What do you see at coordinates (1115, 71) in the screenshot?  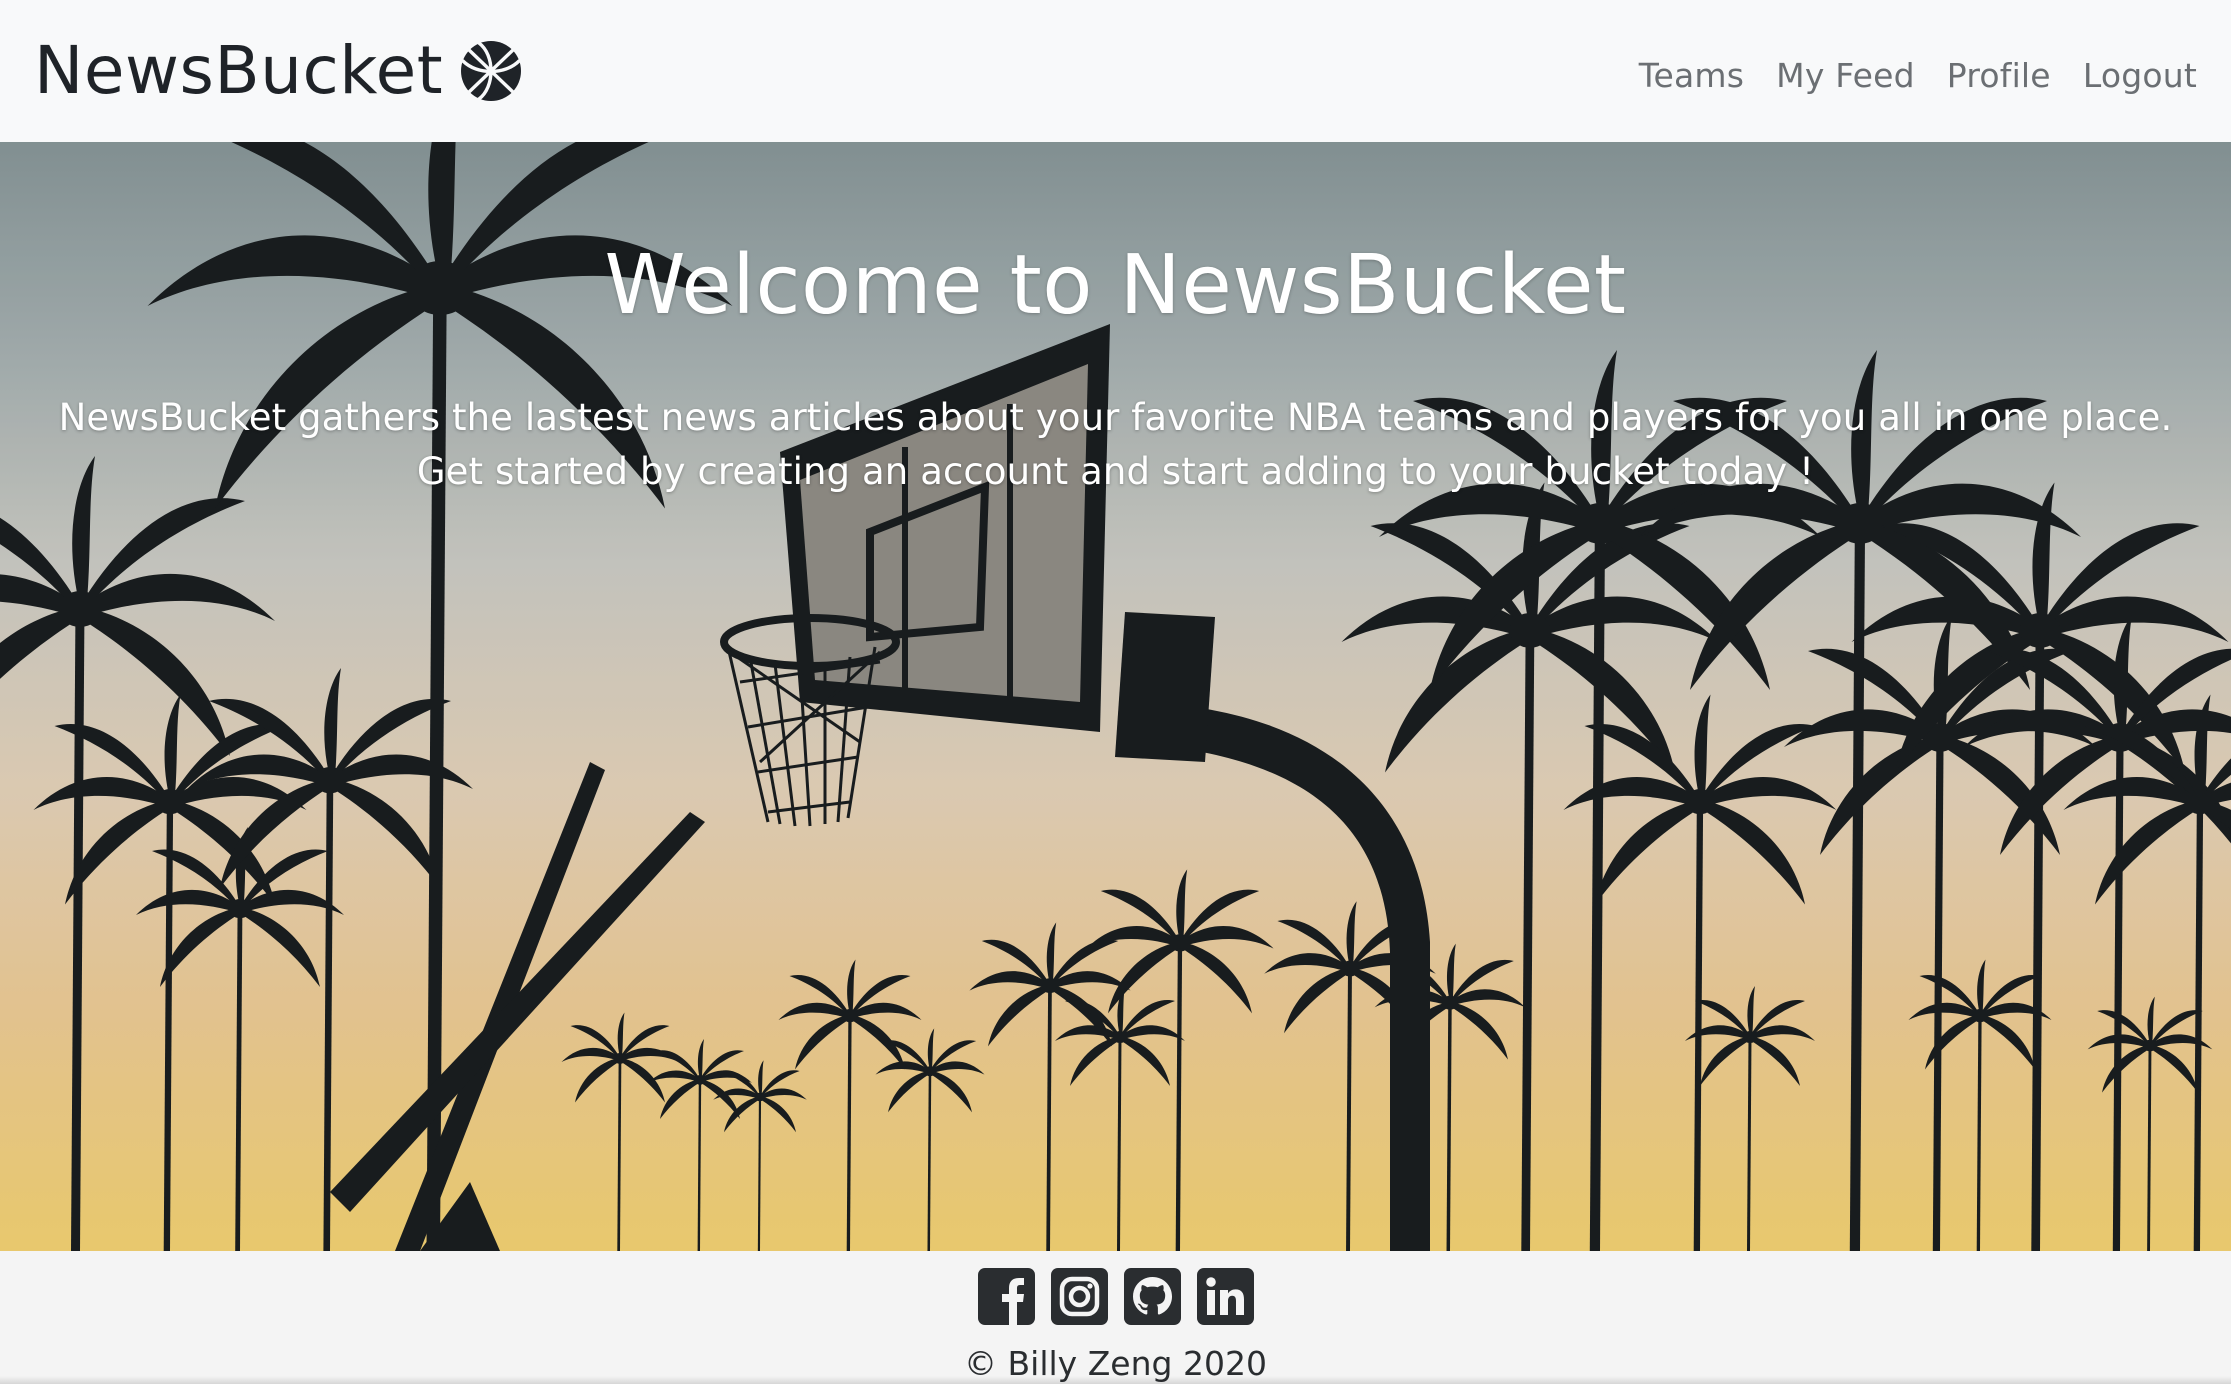 I see `navbar: NewsBucket Teams My Feed Profile Logout` at bounding box center [1115, 71].